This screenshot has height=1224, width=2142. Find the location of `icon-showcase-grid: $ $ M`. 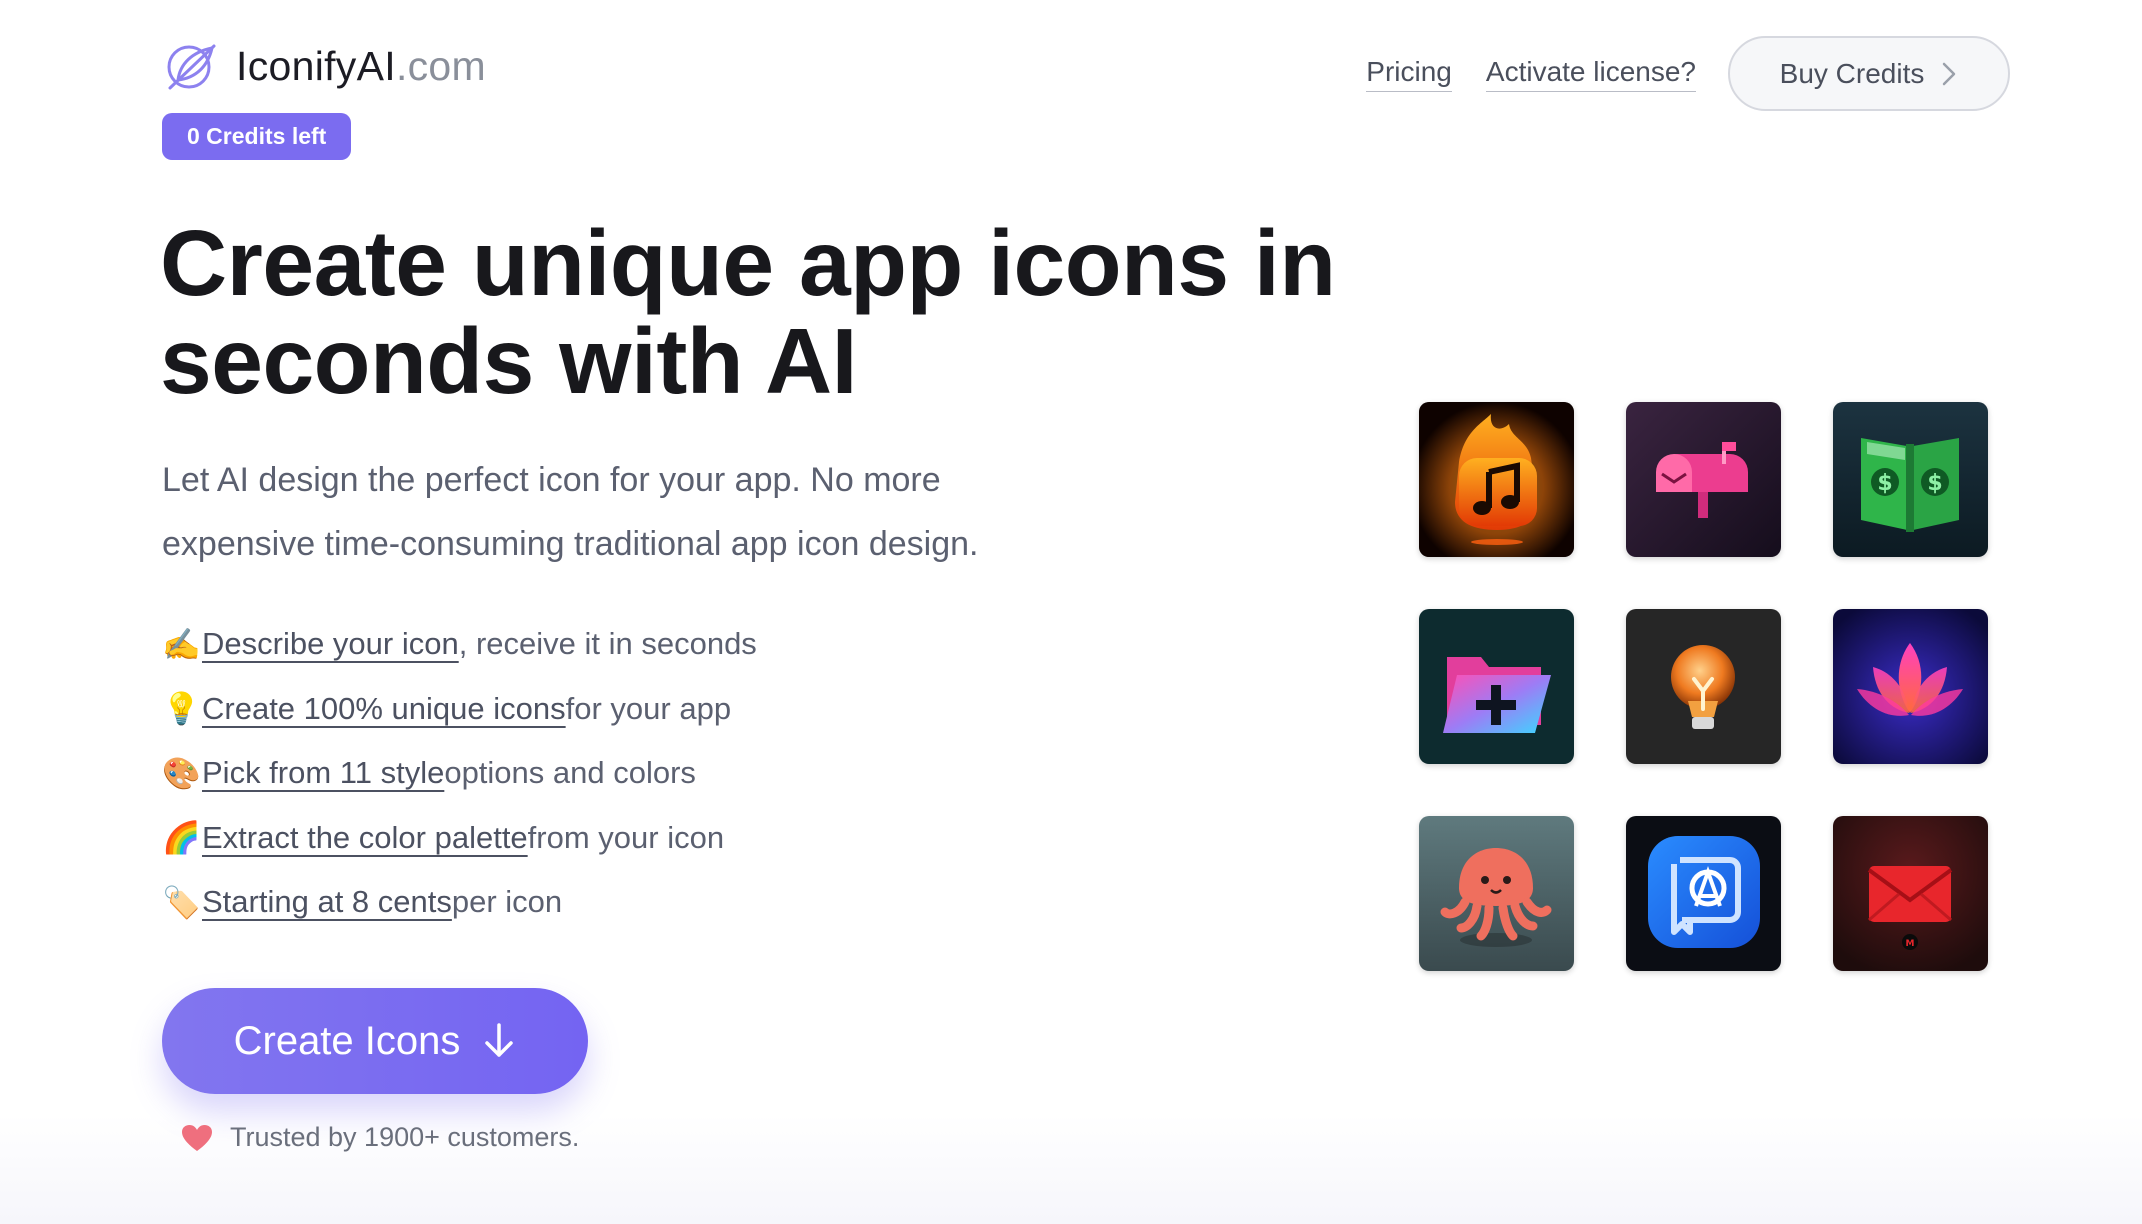

icon-showcase-grid: $ $ M is located at coordinates (1704, 687).